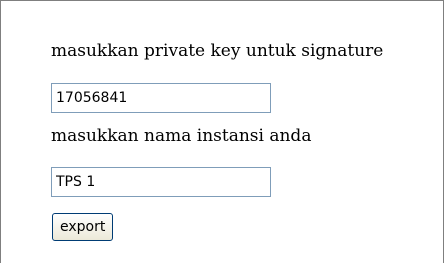 Image resolution: width=444 pixels, height=264 pixels. I want to click on private-key-label: masukkan private key untuk signature, so click(217, 51).